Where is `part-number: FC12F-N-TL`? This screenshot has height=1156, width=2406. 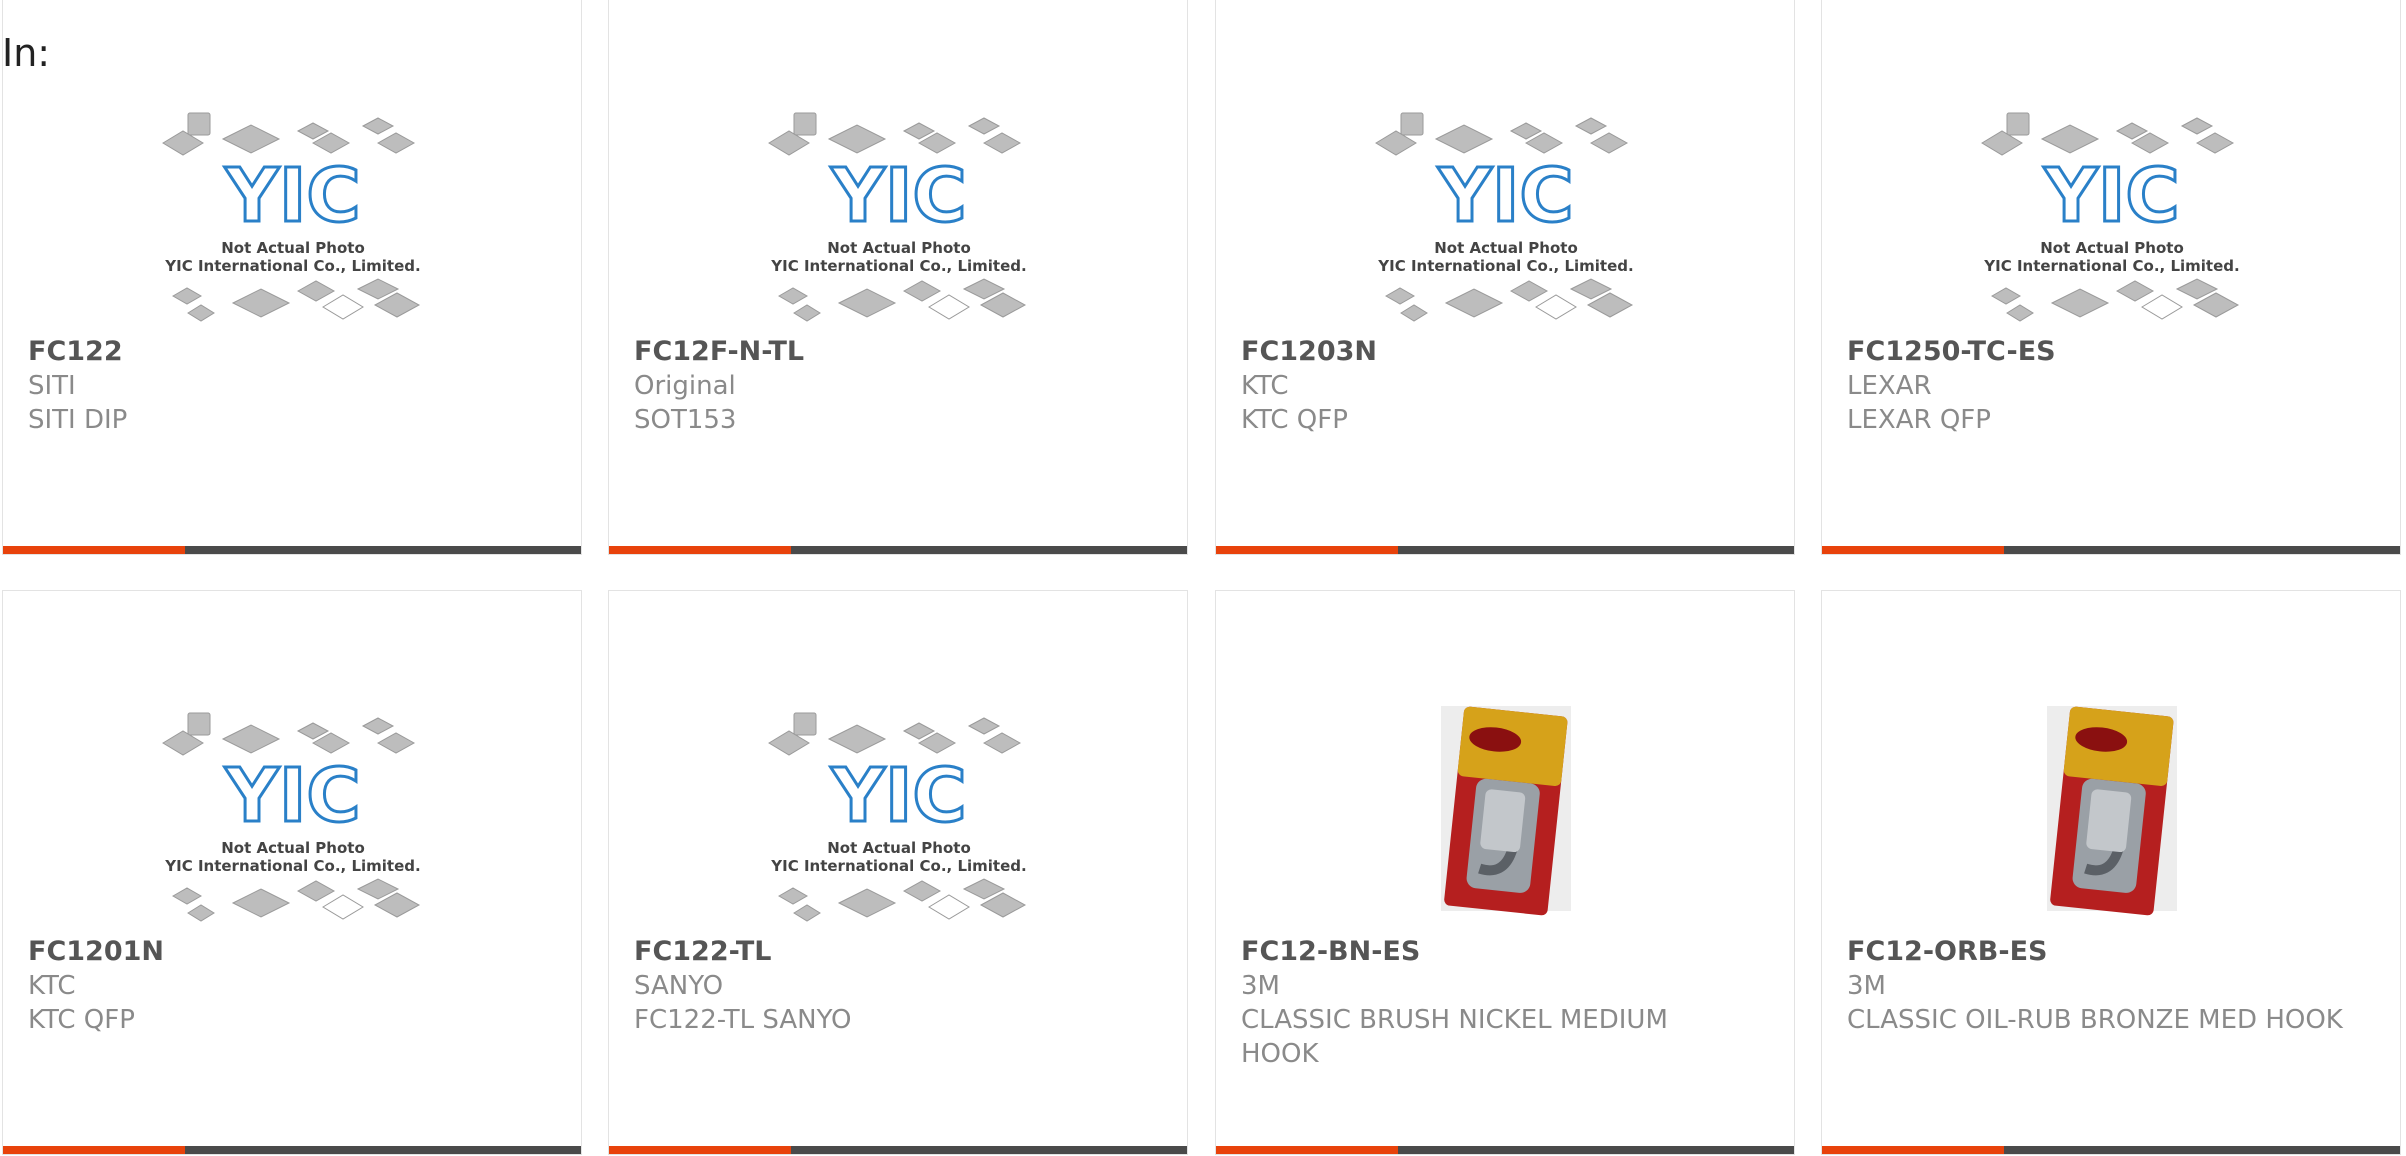 part-number: FC12F-N-TL is located at coordinates (719, 352).